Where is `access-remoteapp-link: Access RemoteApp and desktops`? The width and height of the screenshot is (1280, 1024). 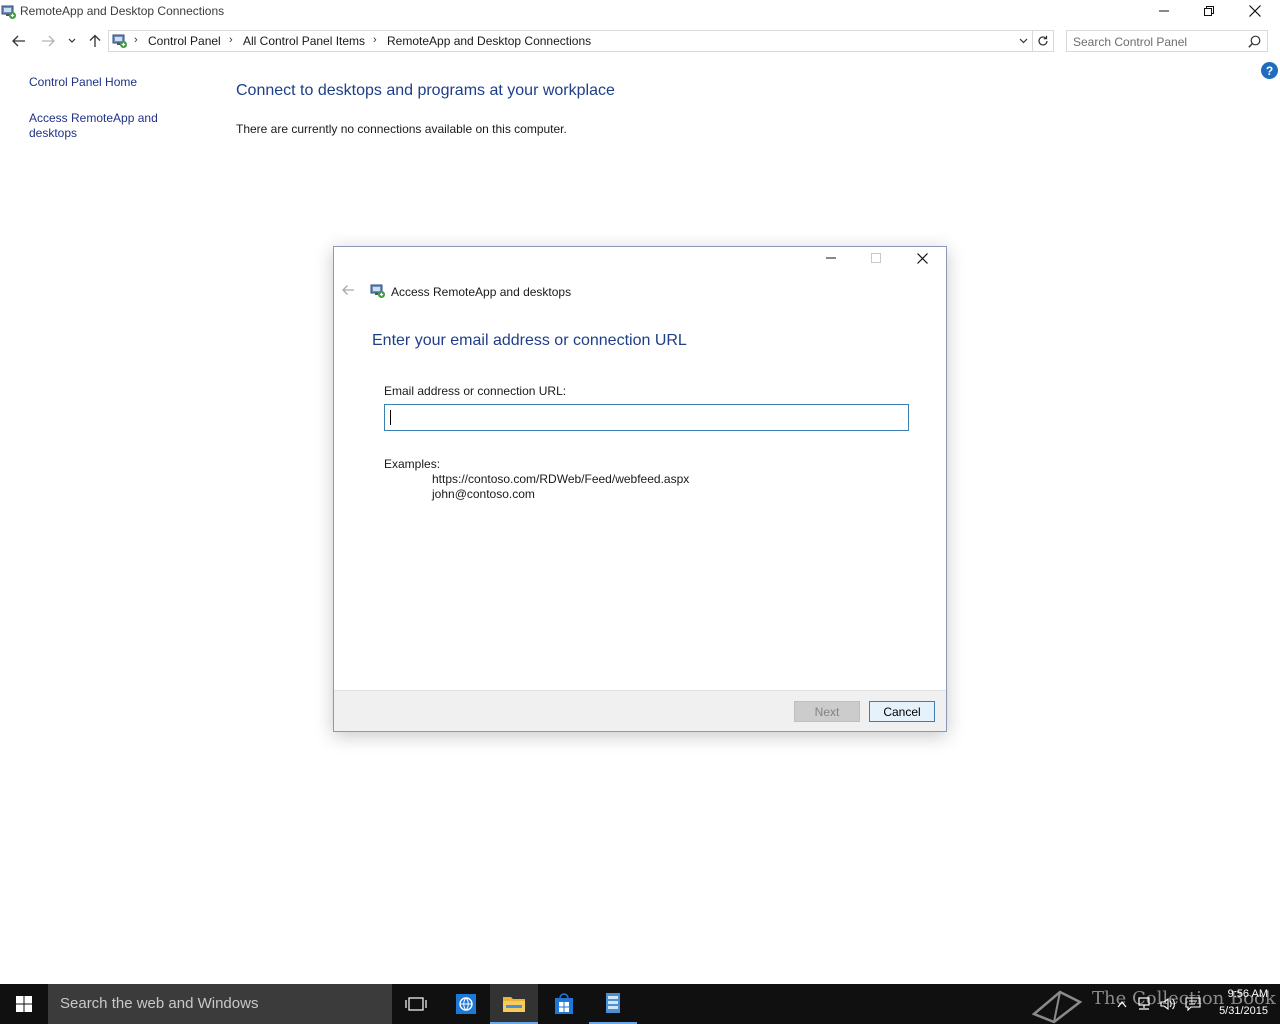
access-remoteapp-link: Access RemoteApp and desktops is located at coordinates (93, 126).